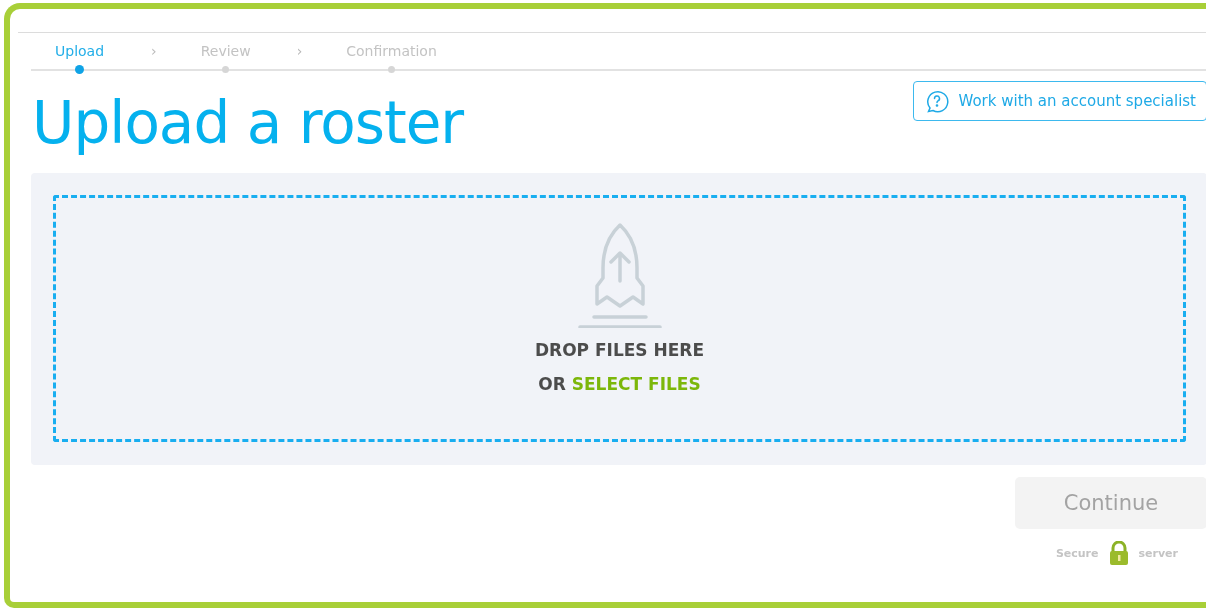  I want to click on step-tab: Upload, so click(80, 59).